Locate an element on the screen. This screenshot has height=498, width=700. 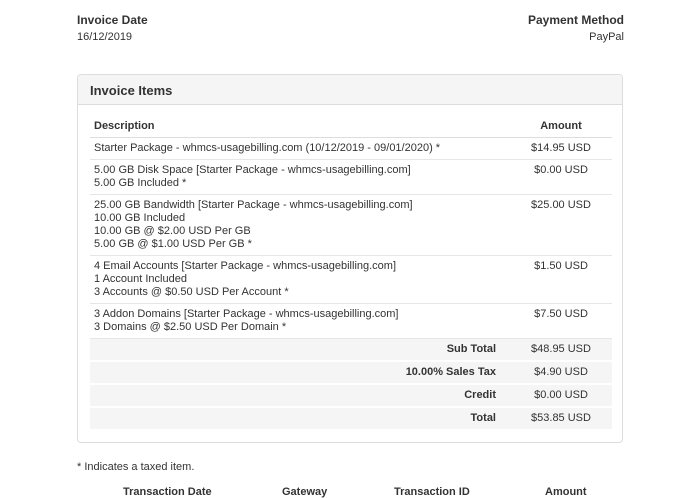
item-description-line: 1 Account Included is located at coordinates (140, 279).